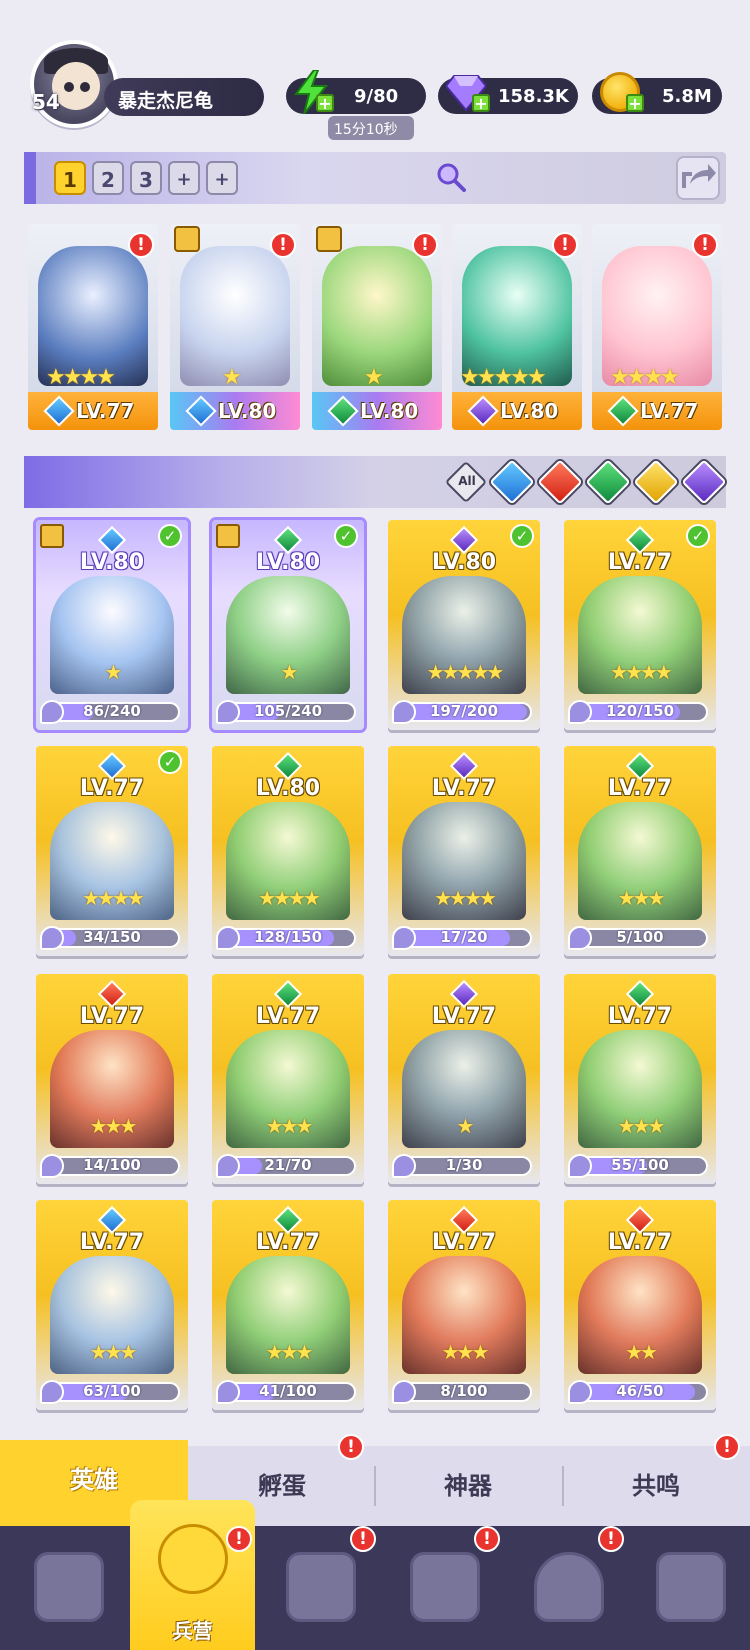 The height and width of the screenshot is (1650, 750). I want to click on fragment-count: 5/100, so click(640, 937).